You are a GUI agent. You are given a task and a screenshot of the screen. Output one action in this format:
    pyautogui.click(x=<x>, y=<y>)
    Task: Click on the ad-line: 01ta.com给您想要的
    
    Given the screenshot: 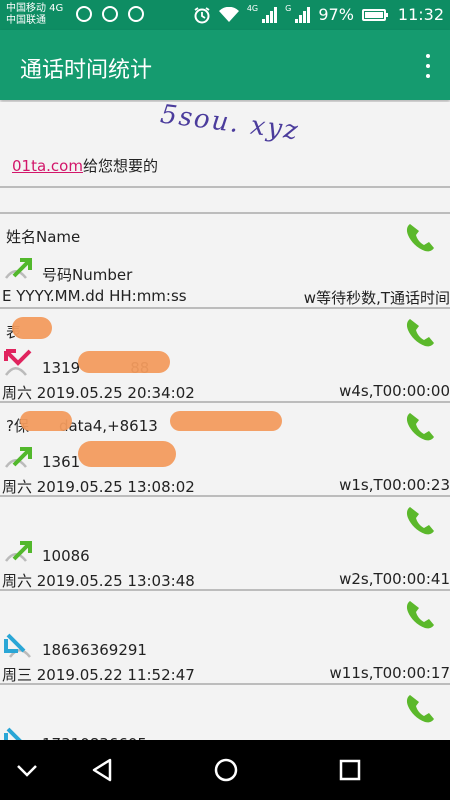 What is the action you would take?
    pyautogui.click(x=85, y=165)
    